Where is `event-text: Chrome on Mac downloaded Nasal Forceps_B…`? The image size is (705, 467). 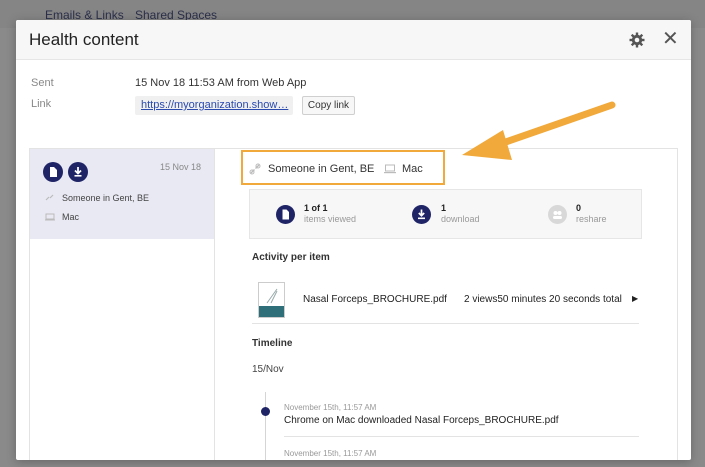 event-text: Chrome on Mac downloaded Nasal Forceps_B… is located at coordinates (421, 420).